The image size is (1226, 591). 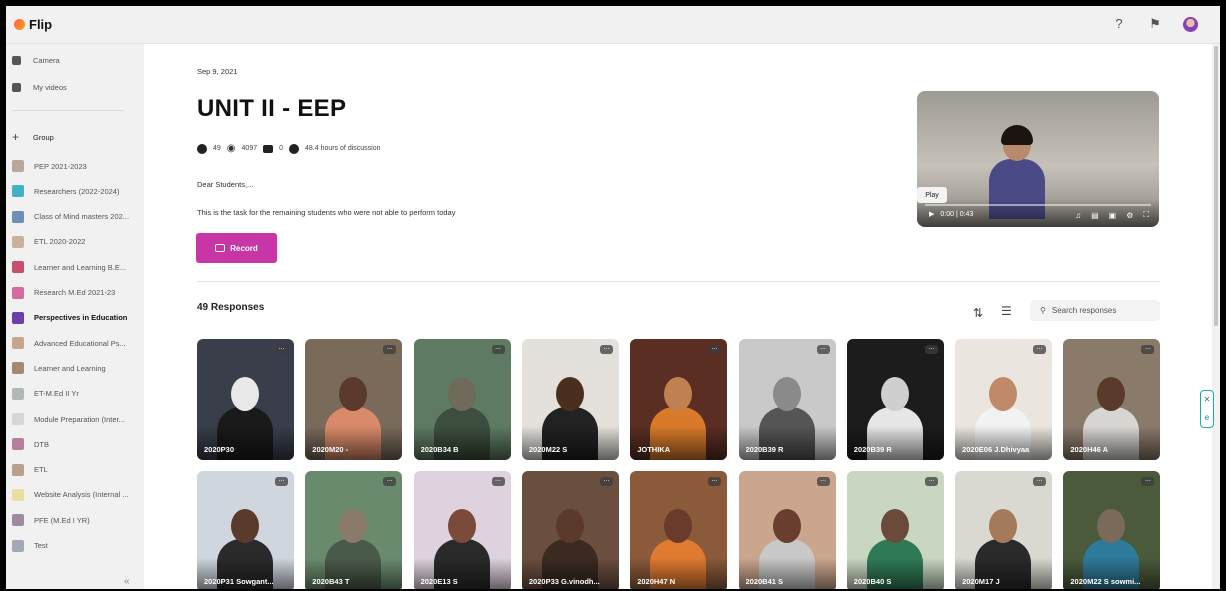 I want to click on sidebar-group-item: Researchers (2022-2024), so click(x=75, y=191).